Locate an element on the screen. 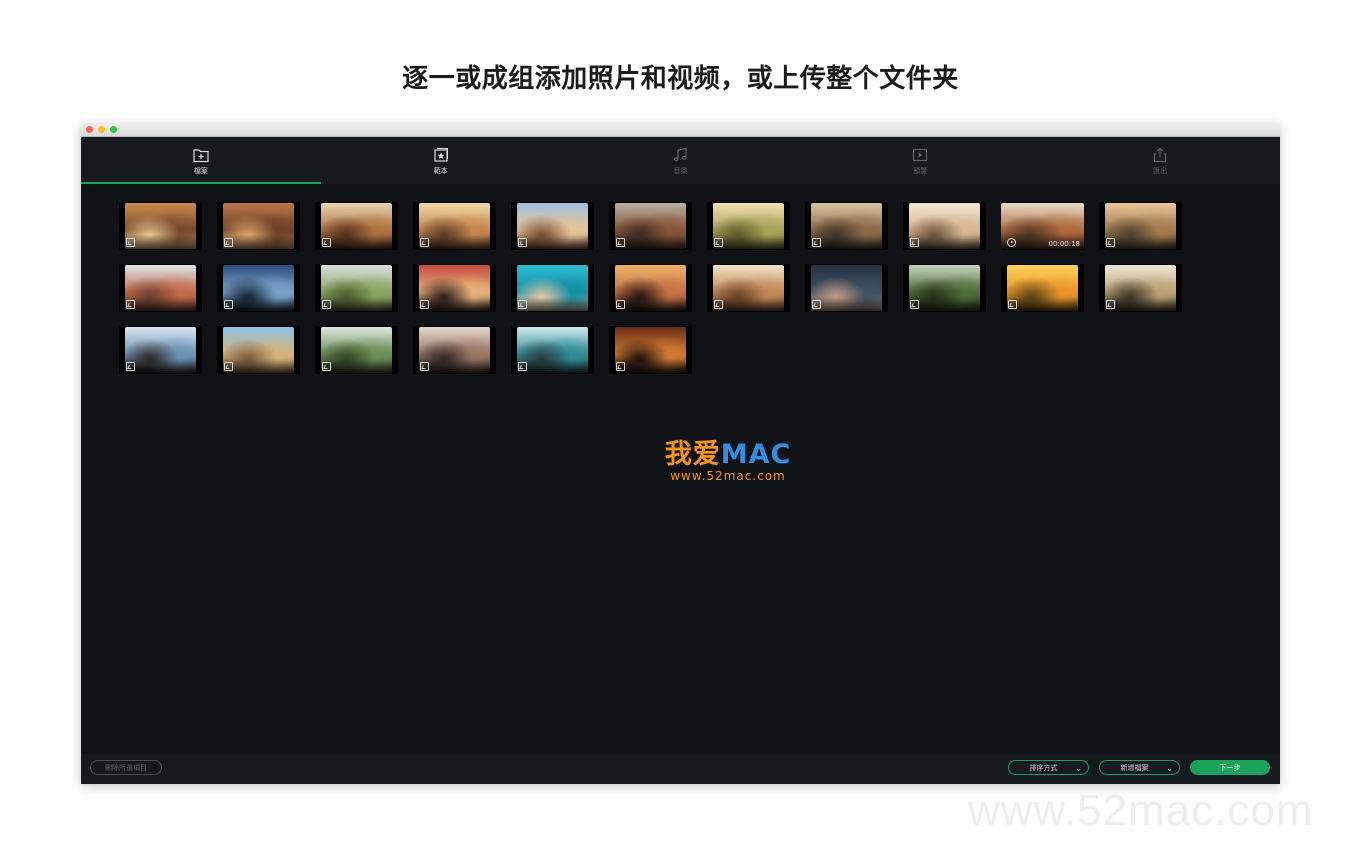 The image size is (1361, 851). media-row: 00:00:18 is located at coordinates (669, 233).